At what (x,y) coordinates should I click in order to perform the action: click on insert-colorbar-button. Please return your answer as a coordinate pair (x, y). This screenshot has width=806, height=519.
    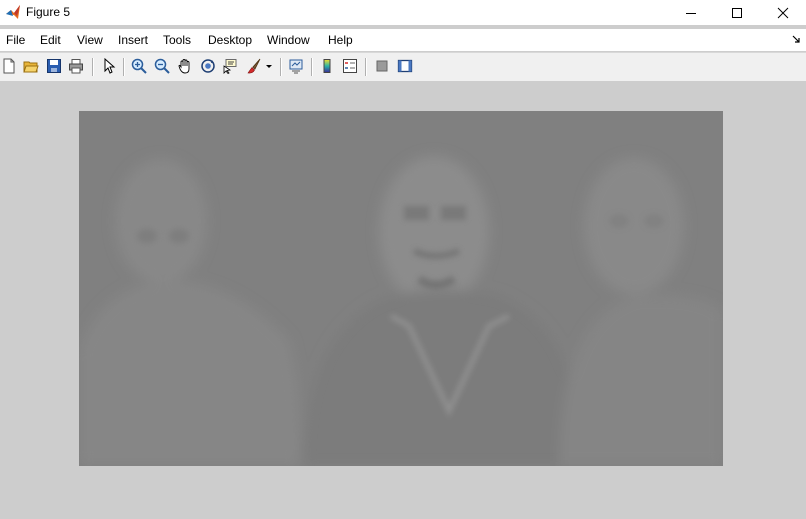
    Looking at the image, I should click on (327, 66).